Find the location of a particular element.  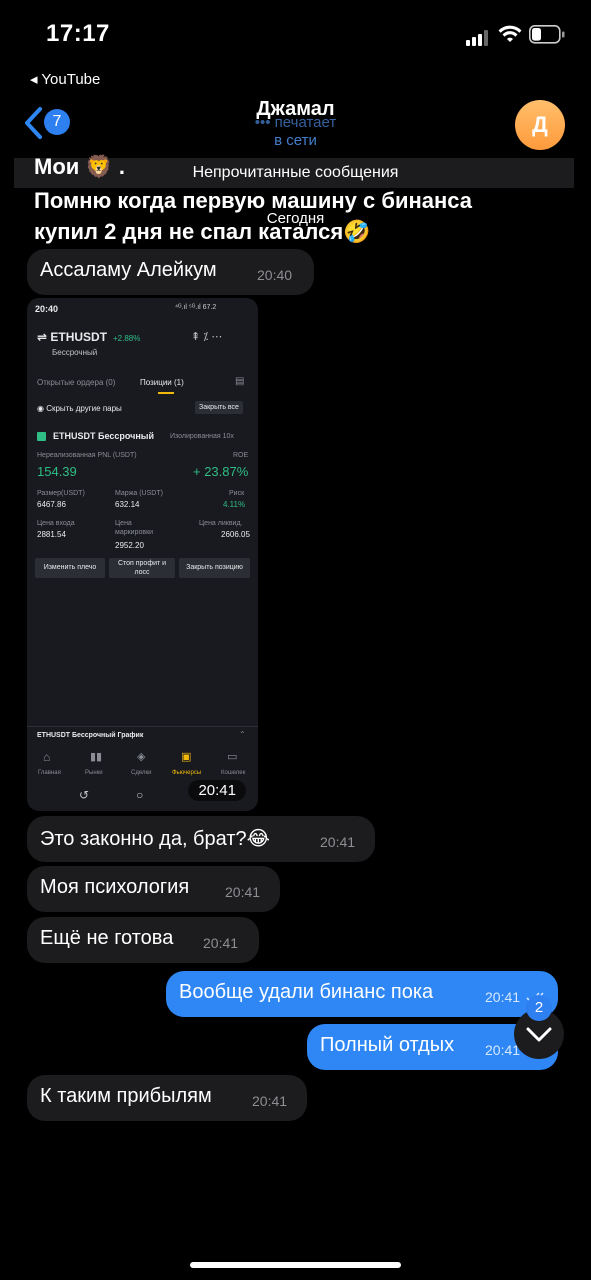

message-bubble-incoming: Ещё не готова 20:41 is located at coordinates (143, 940).